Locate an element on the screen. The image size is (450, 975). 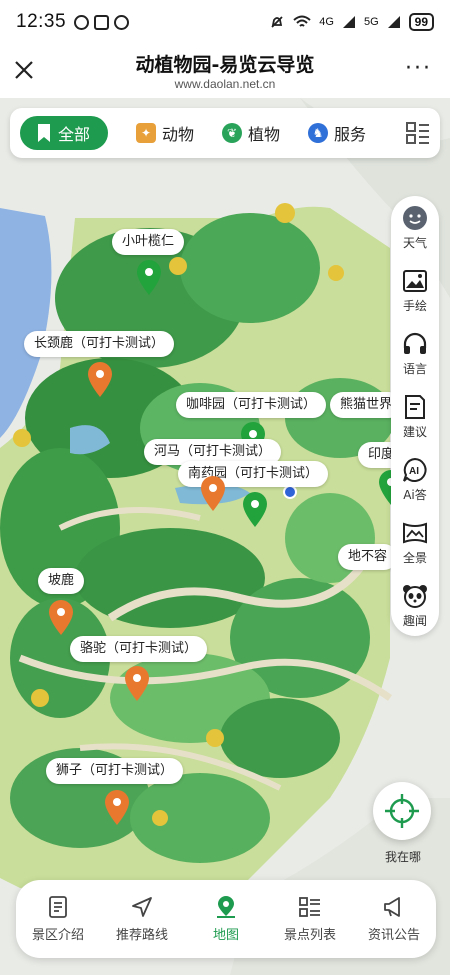
category-services-label: 服务 is located at coordinates (350, 134).